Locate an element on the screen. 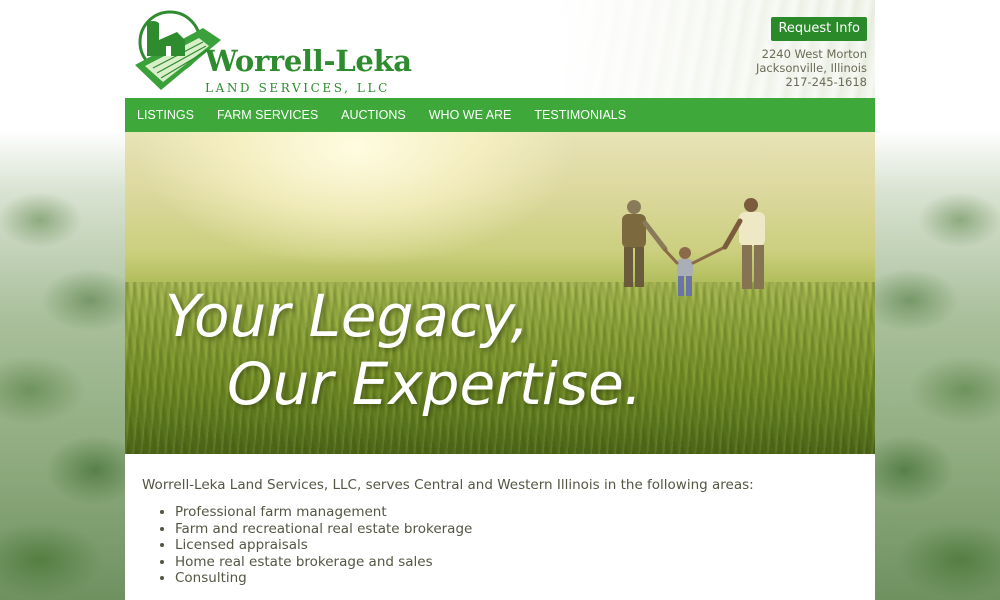 This screenshot has width=1000, height=600. hero-tagline: Your Legacy, Our Expertise. is located at coordinates (403, 350).